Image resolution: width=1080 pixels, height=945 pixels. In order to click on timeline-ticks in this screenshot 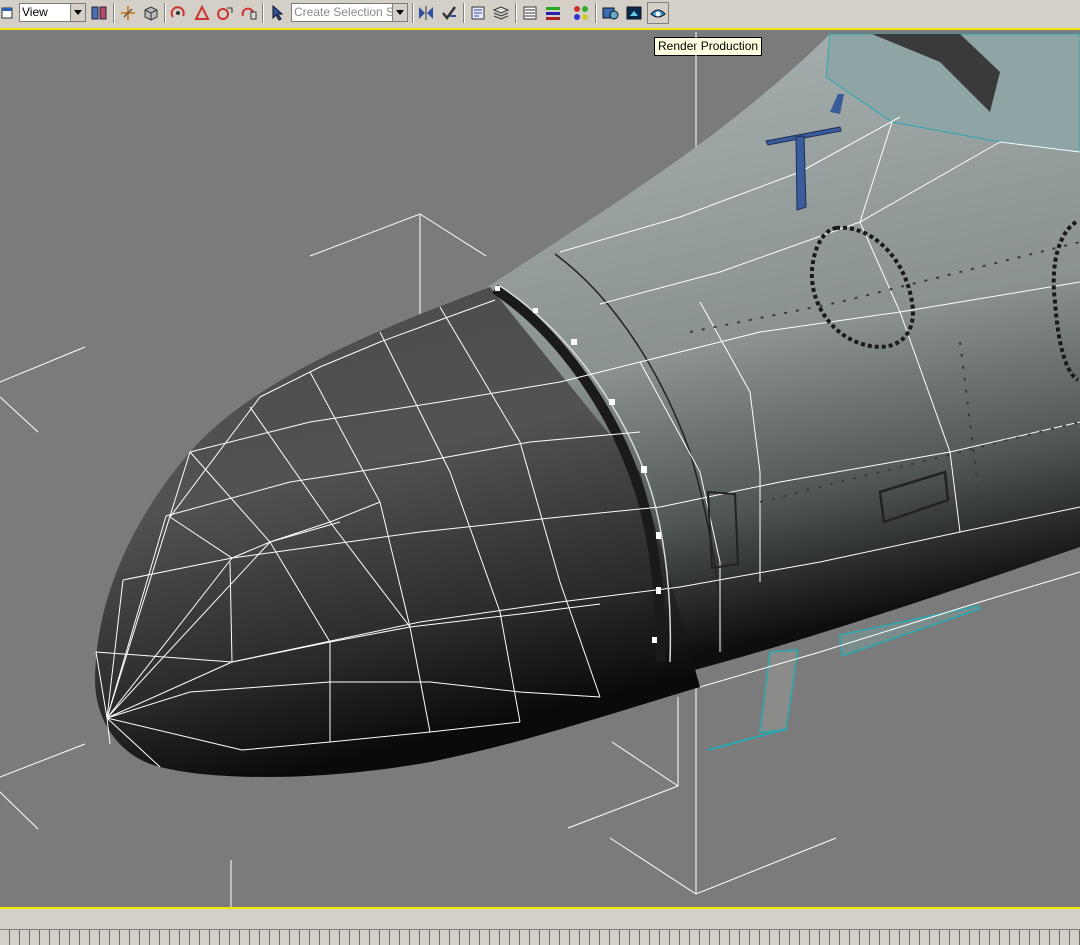, I will do `click(540, 937)`.